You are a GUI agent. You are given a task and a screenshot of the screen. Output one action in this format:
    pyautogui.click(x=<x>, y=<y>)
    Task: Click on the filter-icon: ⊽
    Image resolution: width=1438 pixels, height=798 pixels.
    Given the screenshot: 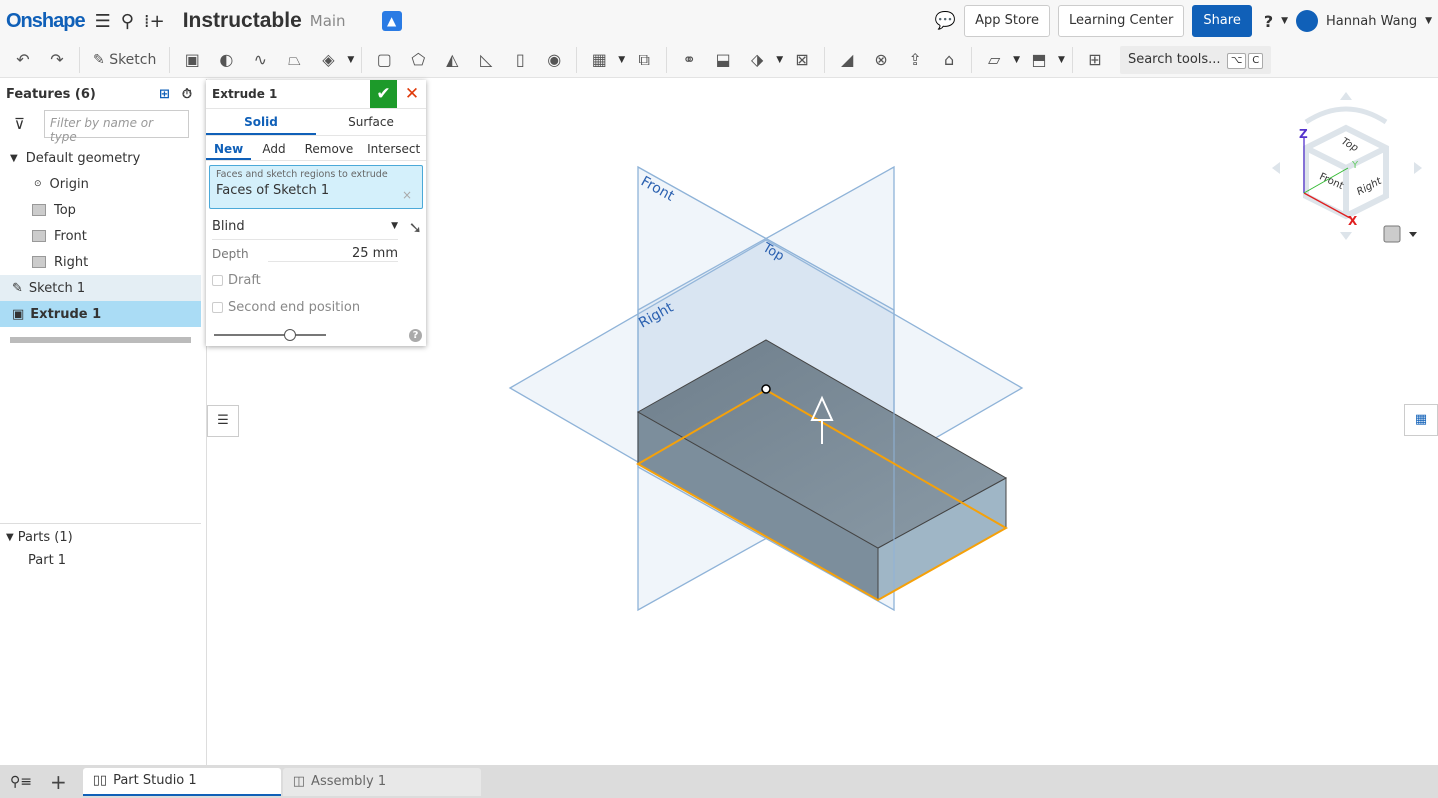 What is the action you would take?
    pyautogui.click(x=19, y=124)
    